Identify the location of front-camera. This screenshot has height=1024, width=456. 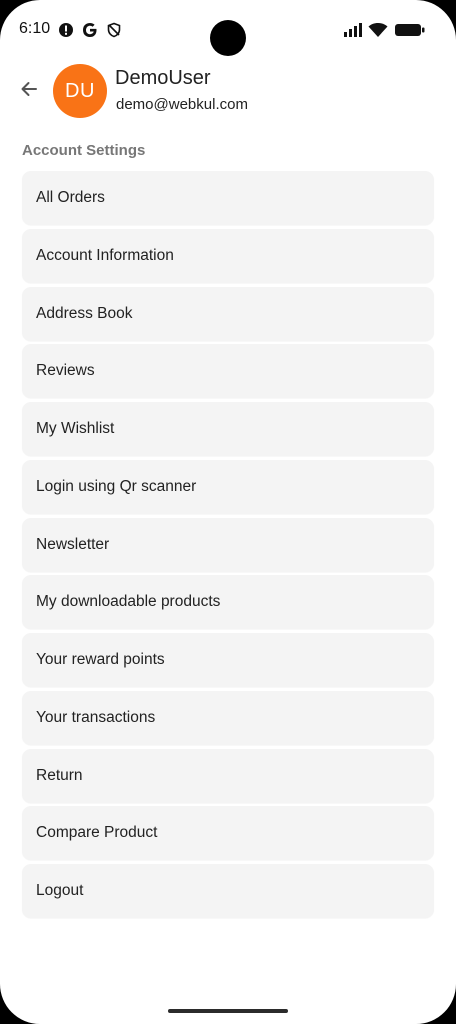
(228, 38).